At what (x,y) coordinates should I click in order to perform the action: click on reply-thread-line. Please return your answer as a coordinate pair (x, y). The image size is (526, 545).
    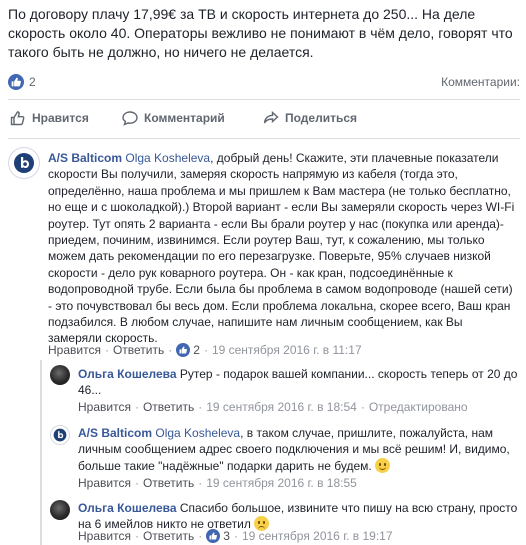
    Looking at the image, I should click on (41, 452).